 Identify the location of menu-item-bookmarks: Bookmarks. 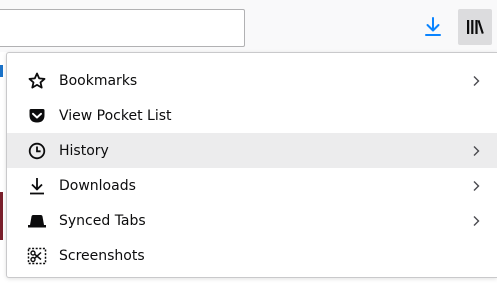
(252, 80).